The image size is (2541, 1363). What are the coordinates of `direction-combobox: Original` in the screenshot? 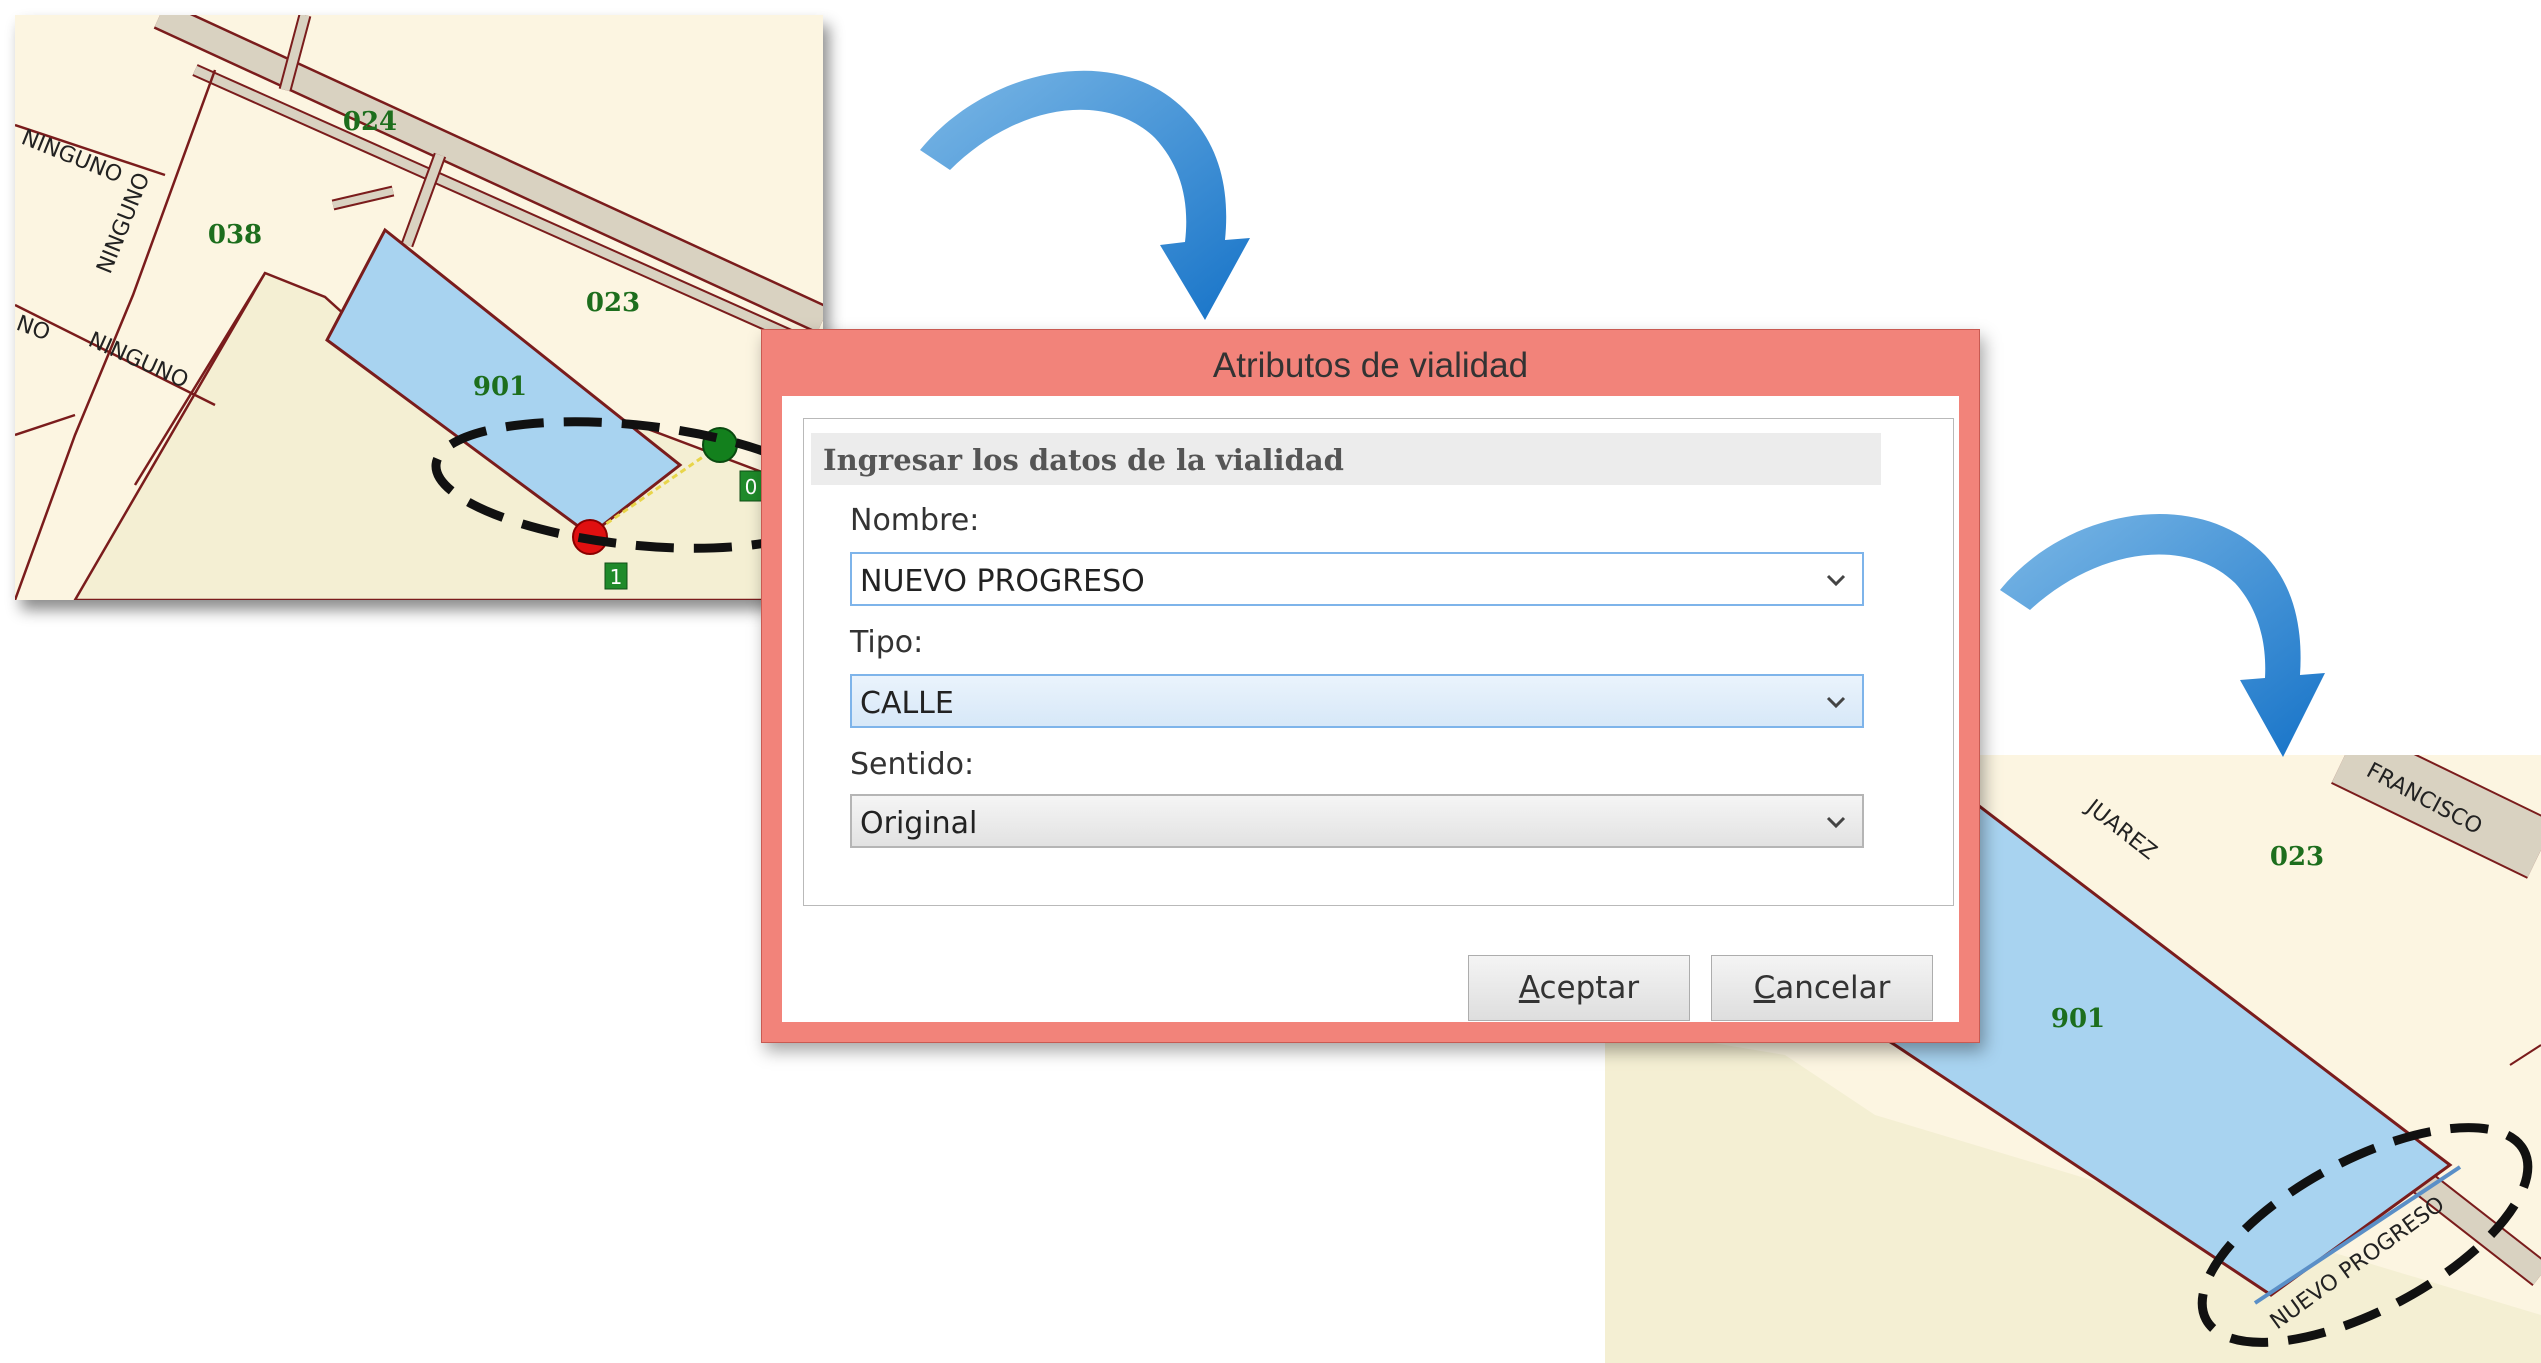 It's located at (1357, 821).